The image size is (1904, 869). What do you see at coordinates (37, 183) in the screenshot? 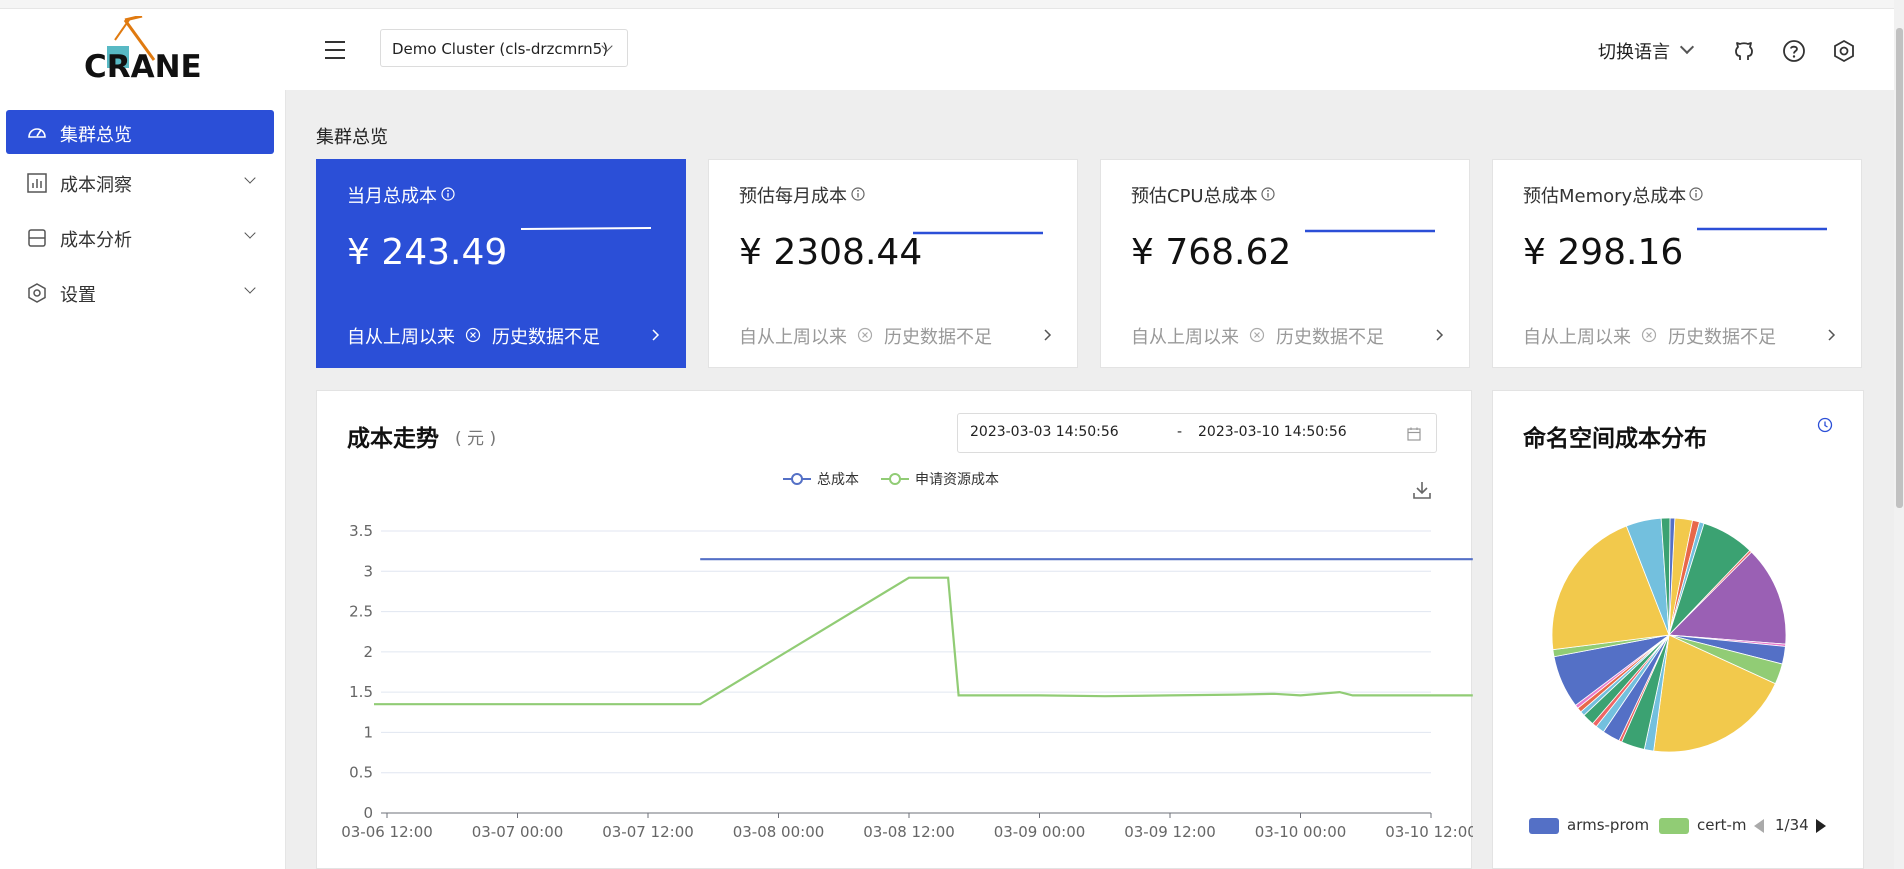
I see `bar-chart-icon` at bounding box center [37, 183].